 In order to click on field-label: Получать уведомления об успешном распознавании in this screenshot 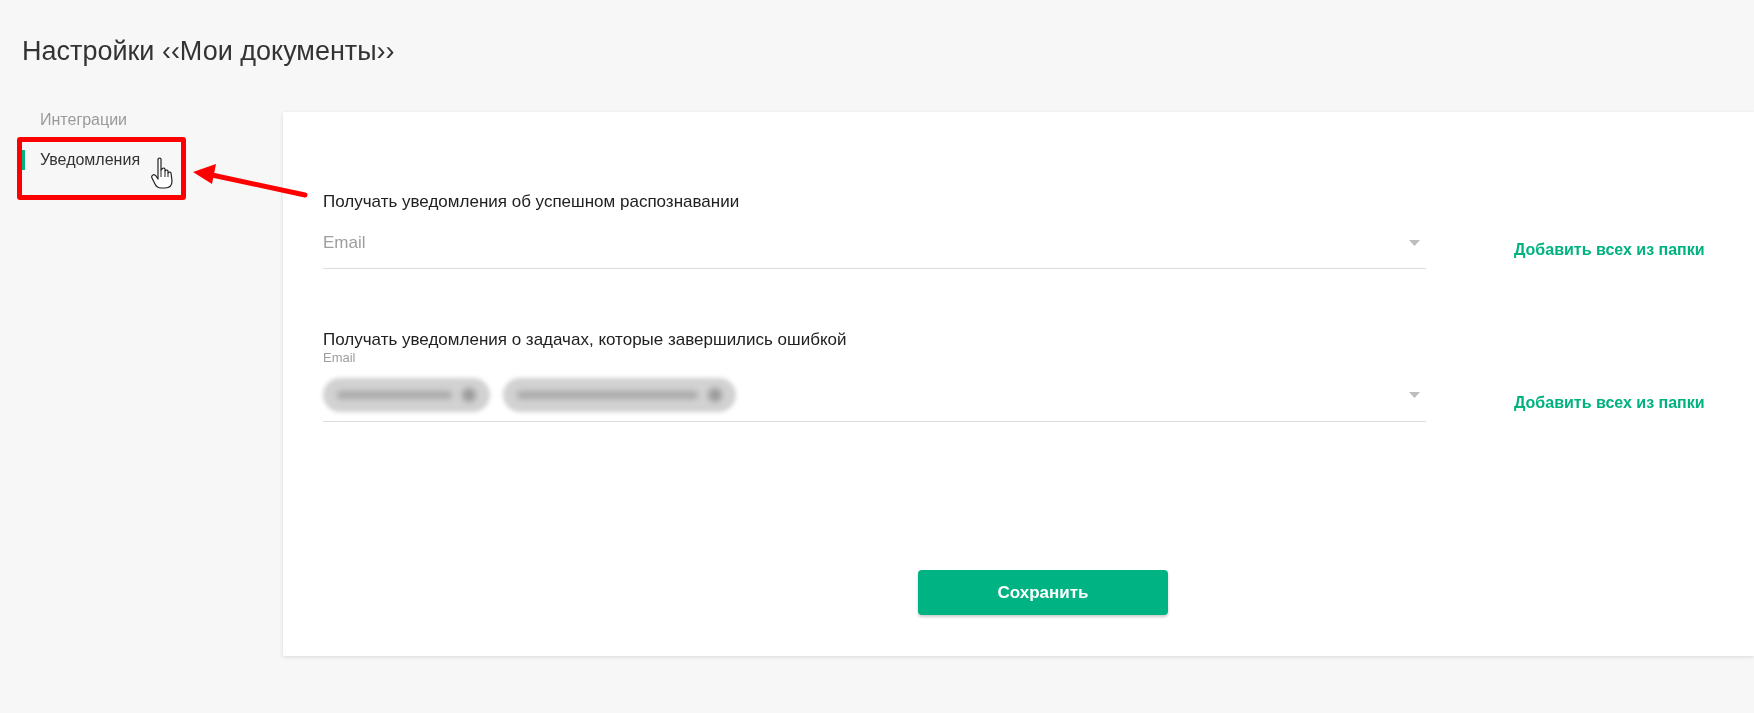, I will do `click(531, 202)`.